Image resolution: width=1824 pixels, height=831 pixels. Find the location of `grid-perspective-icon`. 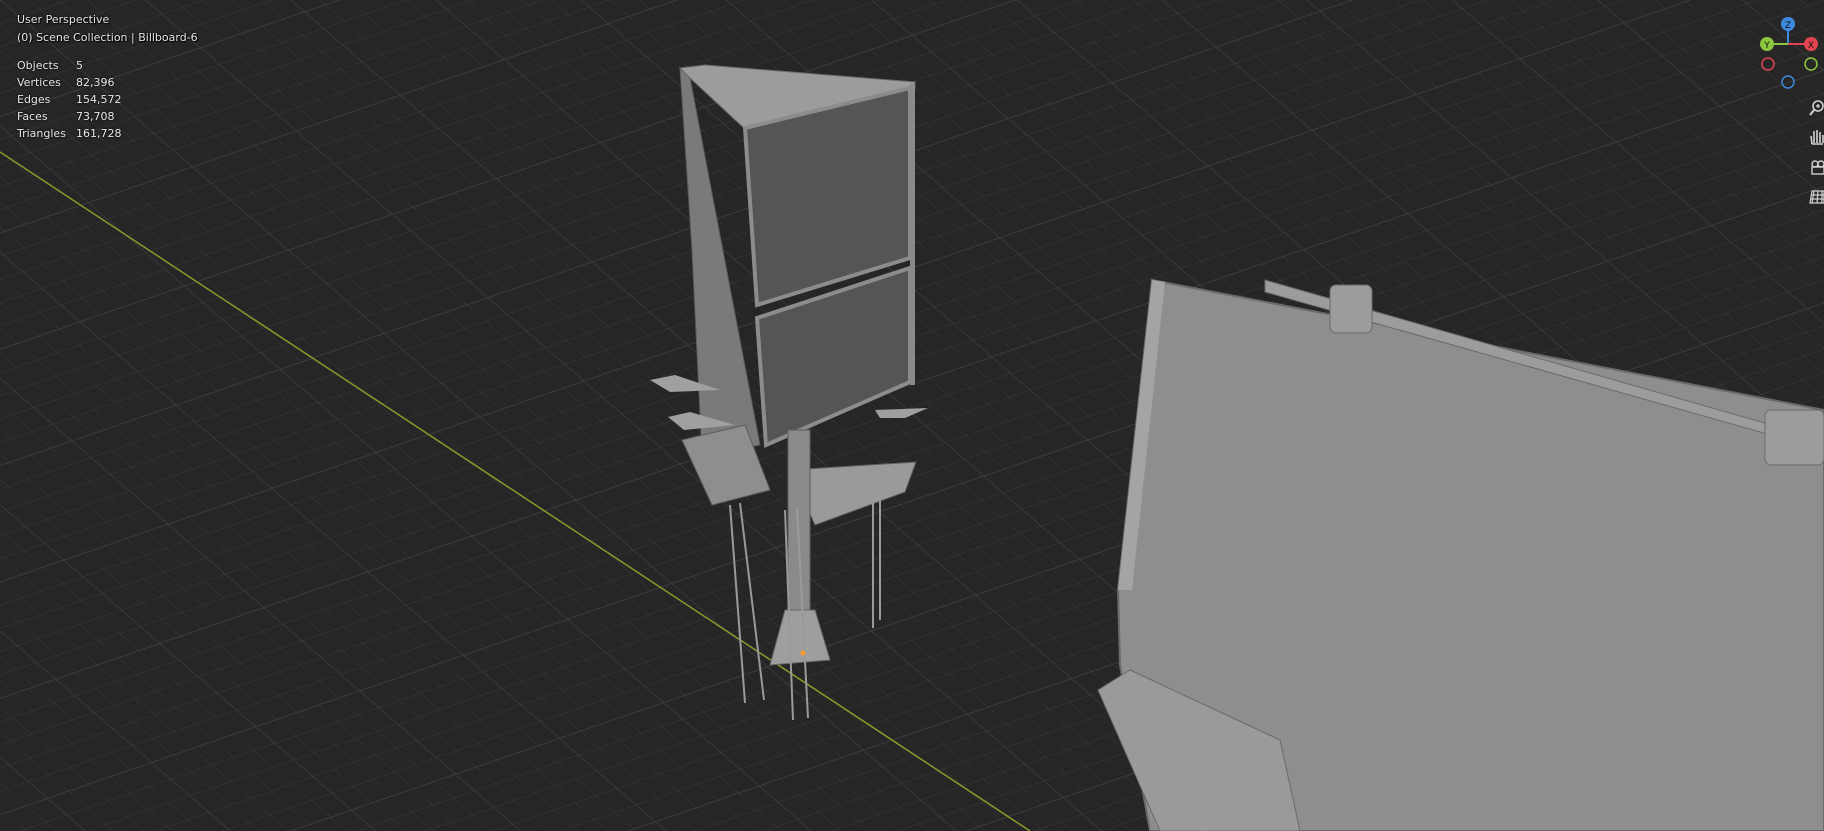

grid-perspective-icon is located at coordinates (1816, 197).